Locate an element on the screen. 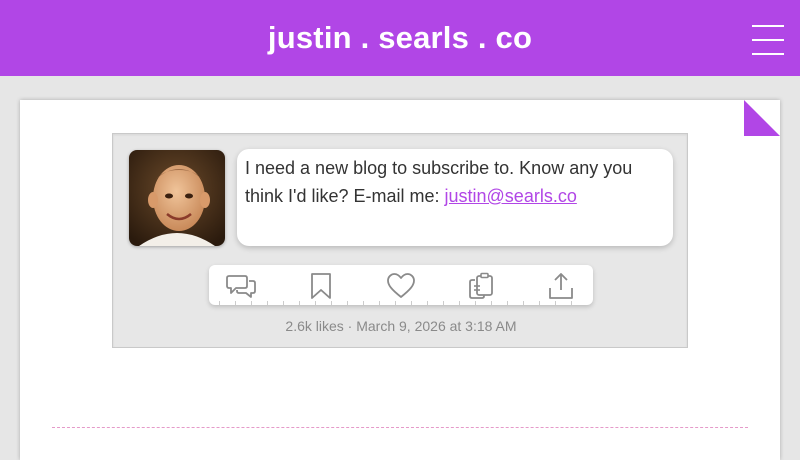 This screenshot has height=460, width=800. post-divider is located at coordinates (400, 427).